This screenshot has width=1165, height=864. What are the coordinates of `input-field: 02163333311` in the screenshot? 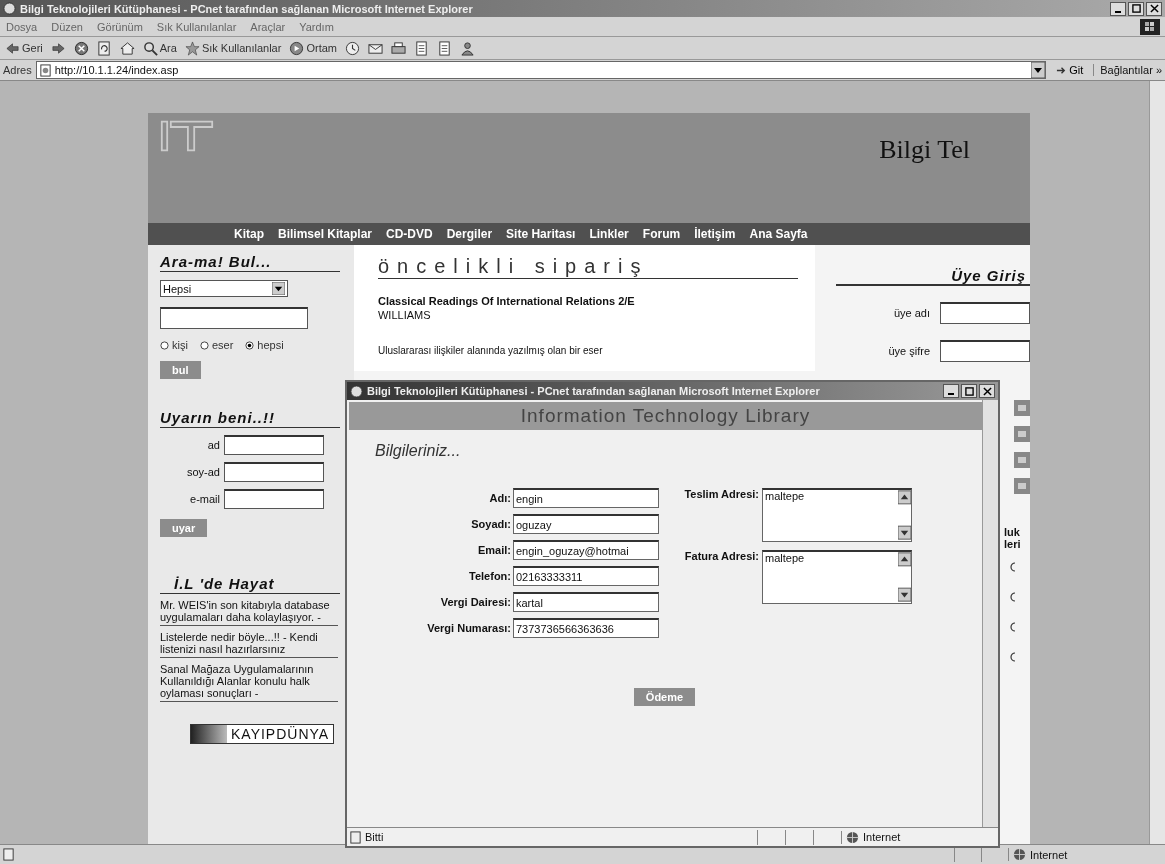 It's located at (586, 576).